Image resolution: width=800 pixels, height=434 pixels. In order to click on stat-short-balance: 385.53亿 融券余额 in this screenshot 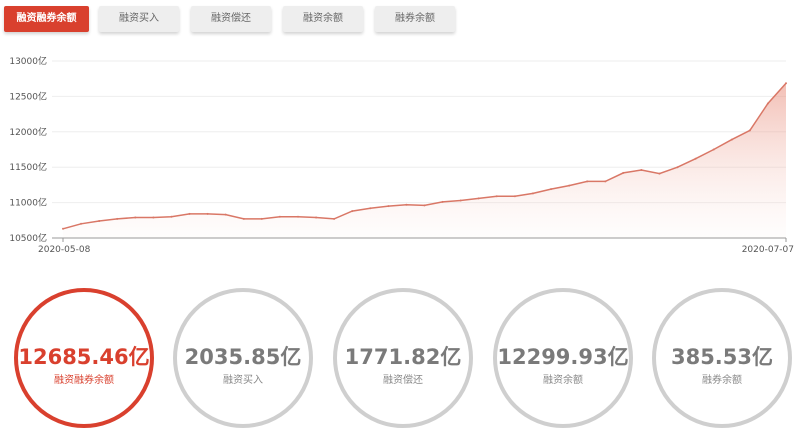, I will do `click(722, 358)`.